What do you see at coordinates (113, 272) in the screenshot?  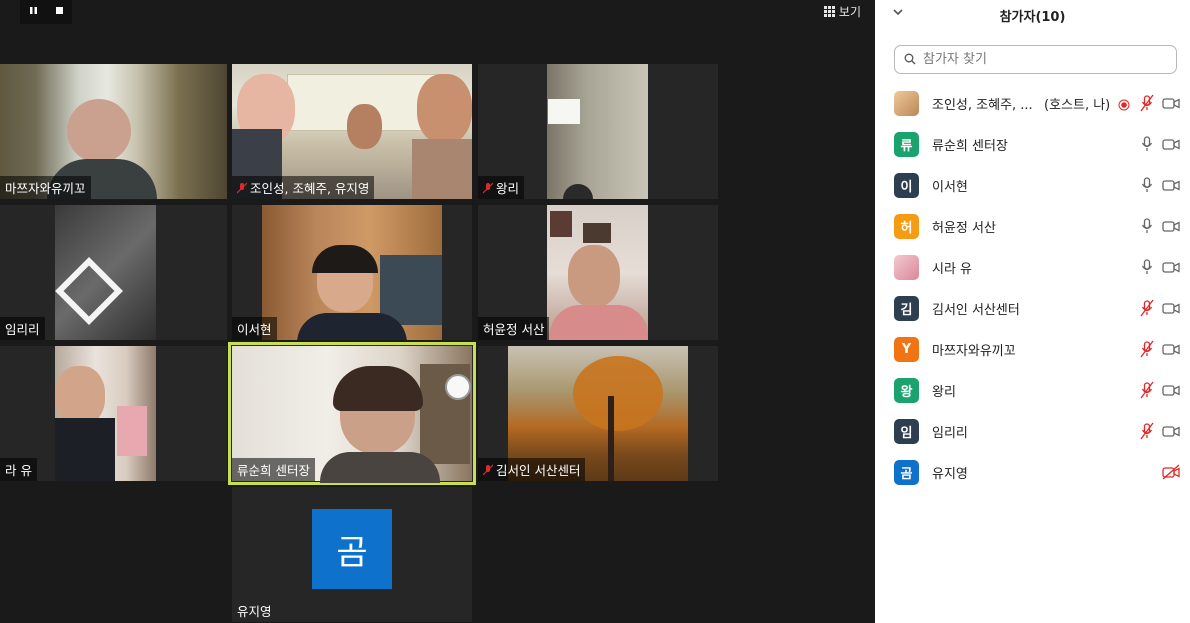 I see `video-tile: 임리리` at bounding box center [113, 272].